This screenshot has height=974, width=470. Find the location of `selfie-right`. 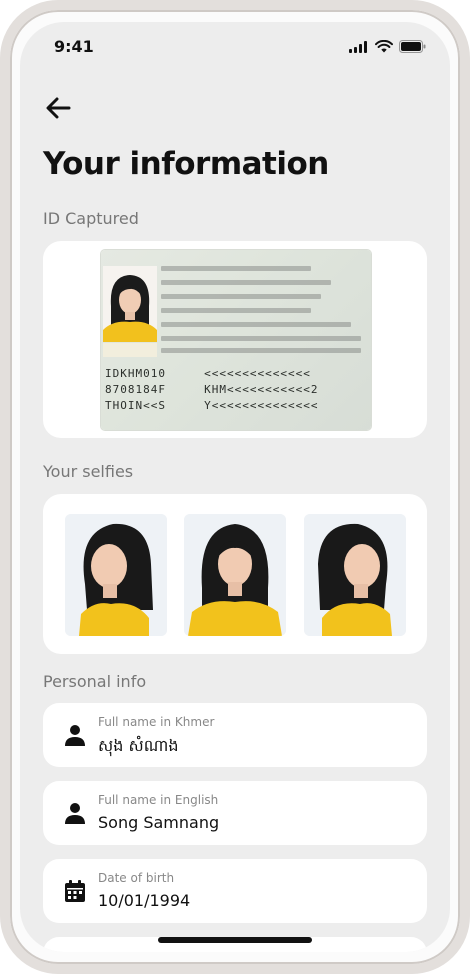

selfie-right is located at coordinates (355, 575).